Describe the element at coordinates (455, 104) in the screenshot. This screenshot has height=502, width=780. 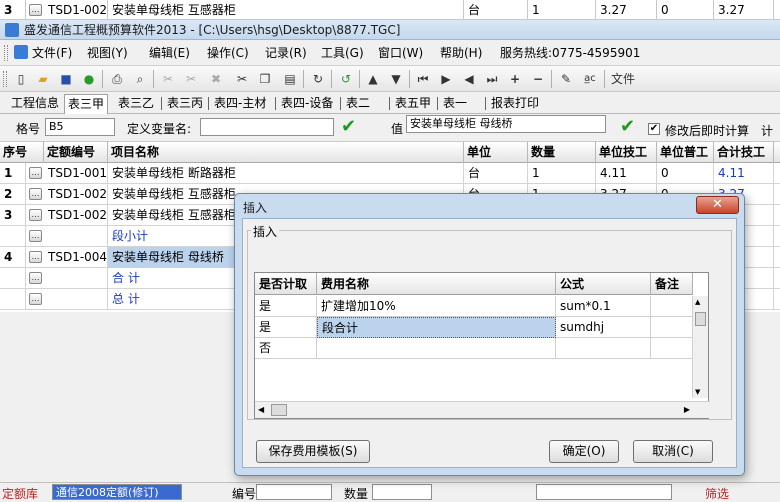
I see `tab-table1: 表一` at that location.